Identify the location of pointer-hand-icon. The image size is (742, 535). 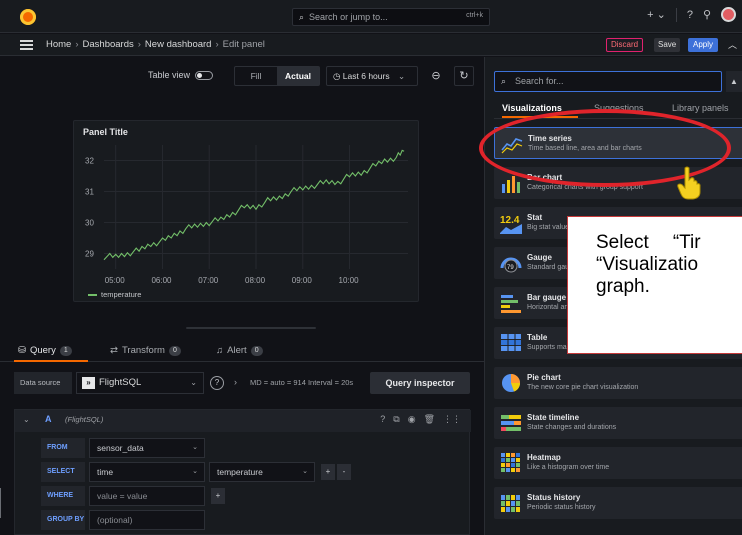
(689, 183).